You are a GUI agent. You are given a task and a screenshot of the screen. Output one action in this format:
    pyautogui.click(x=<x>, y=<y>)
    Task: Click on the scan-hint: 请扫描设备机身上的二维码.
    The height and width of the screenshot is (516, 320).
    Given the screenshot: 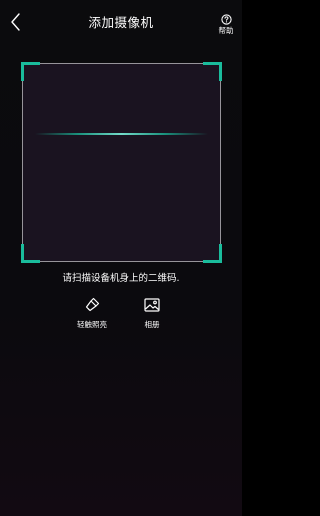 What is the action you would take?
    pyautogui.click(x=121, y=278)
    